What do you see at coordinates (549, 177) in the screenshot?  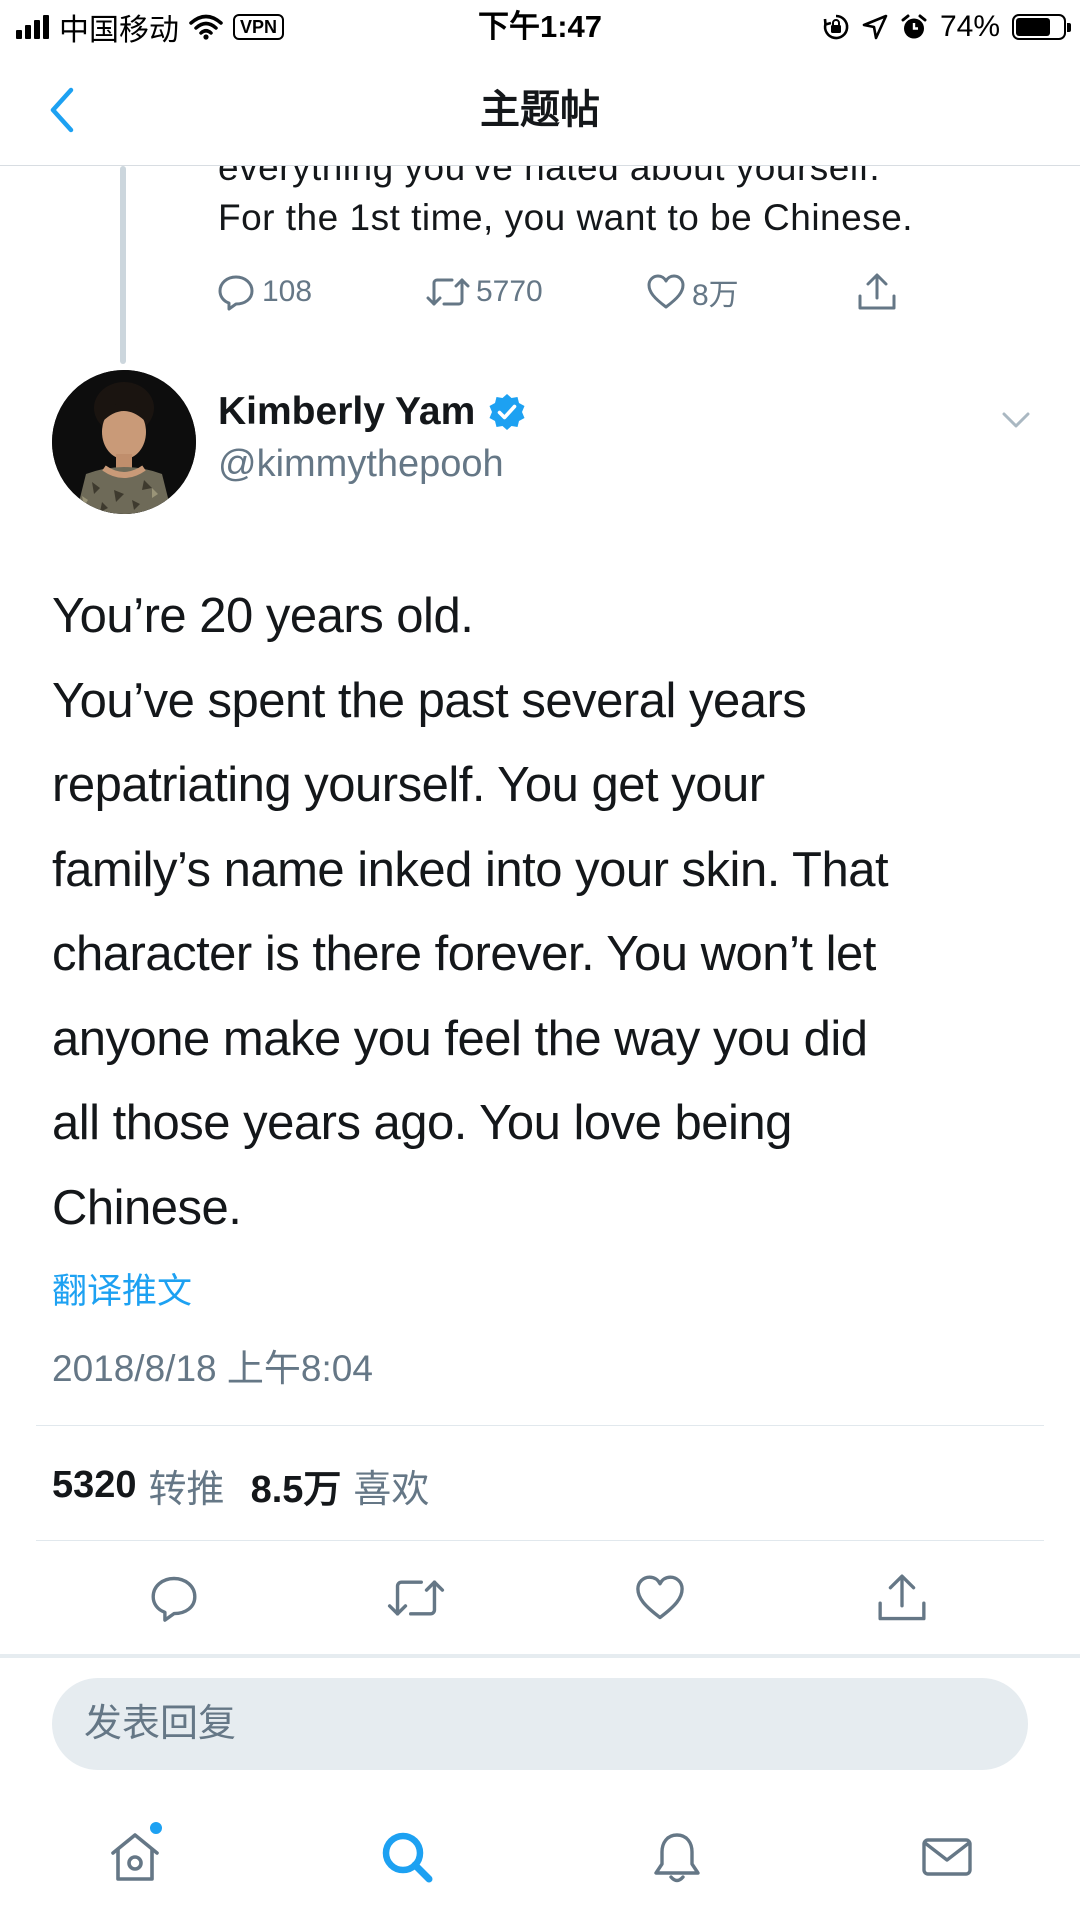 I see `previous-tweet-line-clipped: everything you've hated about yourself.` at bounding box center [549, 177].